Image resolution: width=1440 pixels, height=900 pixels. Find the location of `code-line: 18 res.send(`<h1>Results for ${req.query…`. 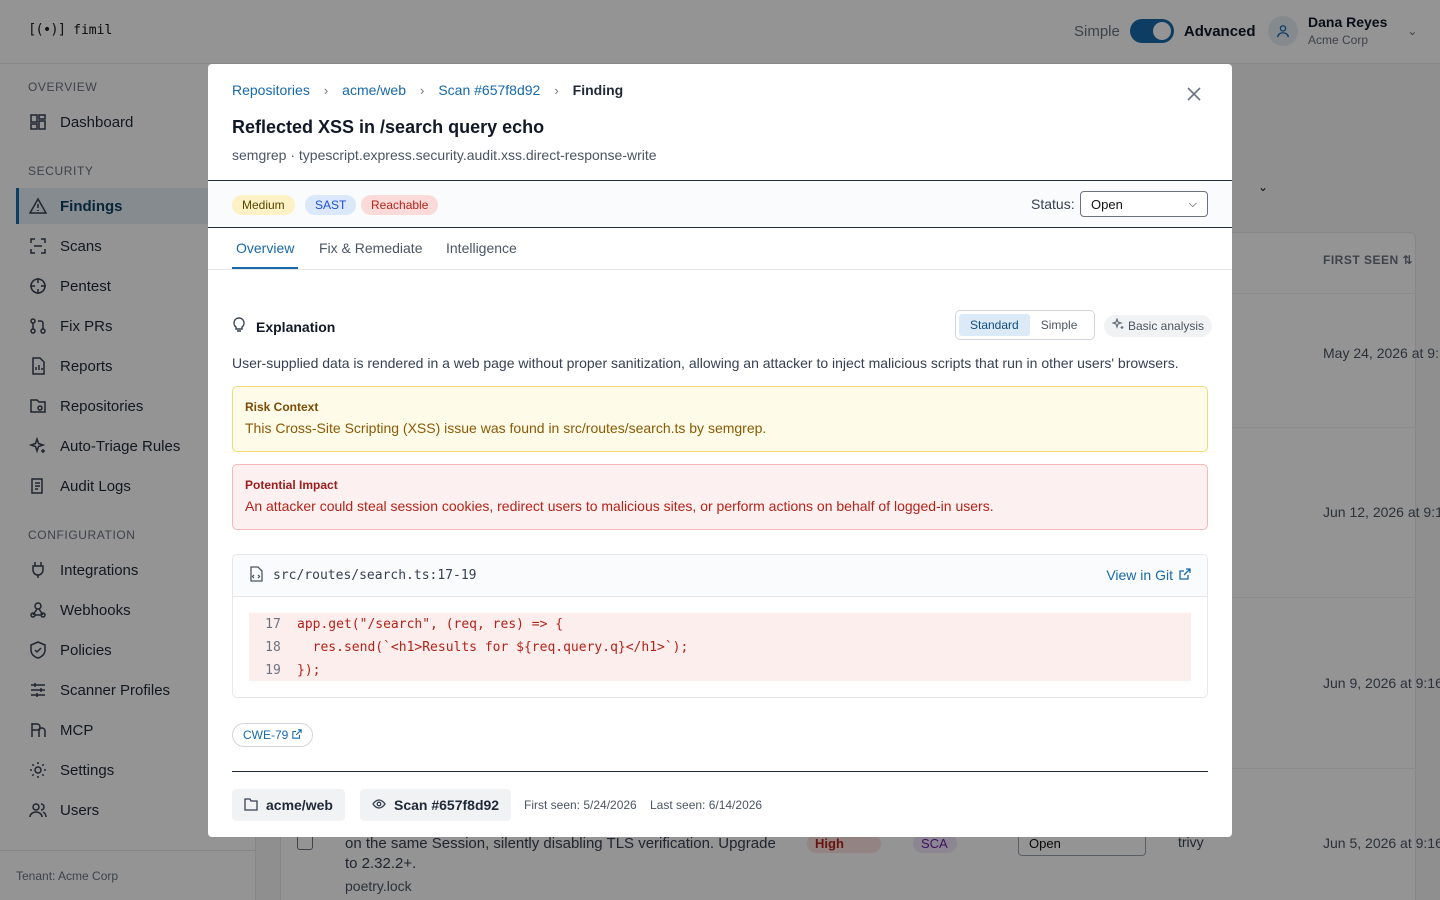

code-line: 18 res.send(`<h1>Results for ${req.query… is located at coordinates (477, 647).